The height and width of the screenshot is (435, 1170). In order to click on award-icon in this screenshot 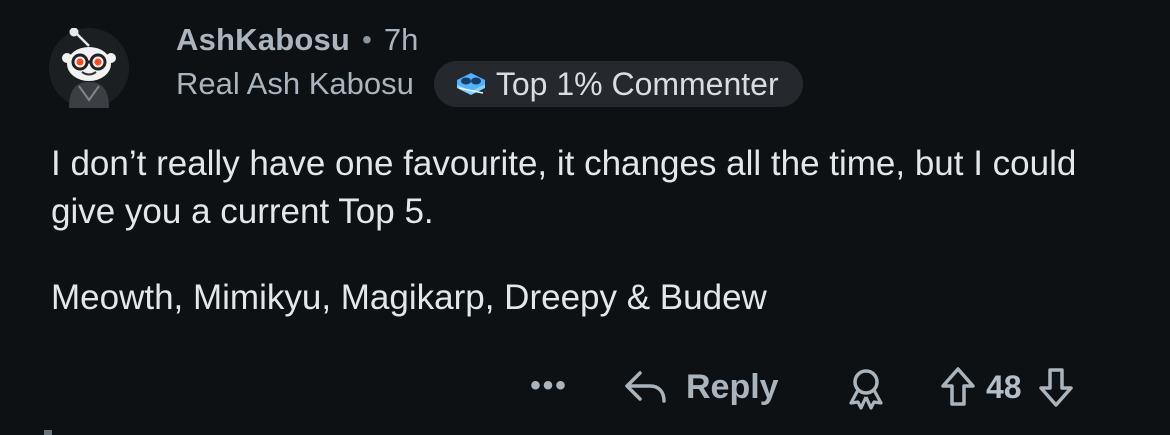, I will do `click(866, 389)`.